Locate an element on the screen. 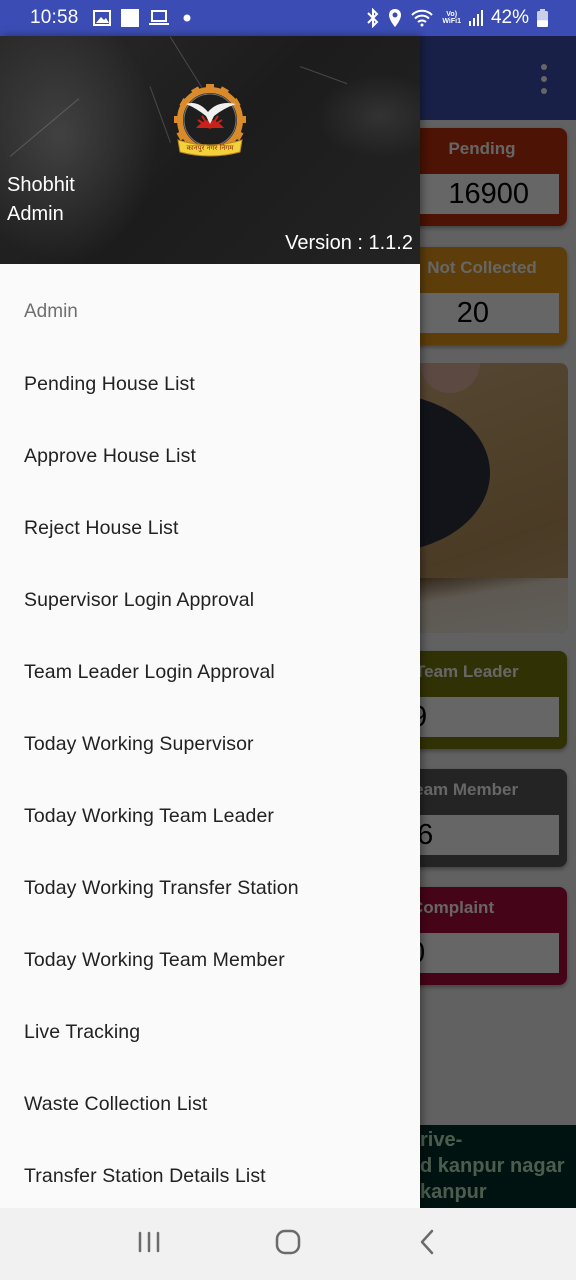 This screenshot has width=576, height=1280. status-bar: 10:58 Vo) WiFi1 42% is located at coordinates (288, 18).